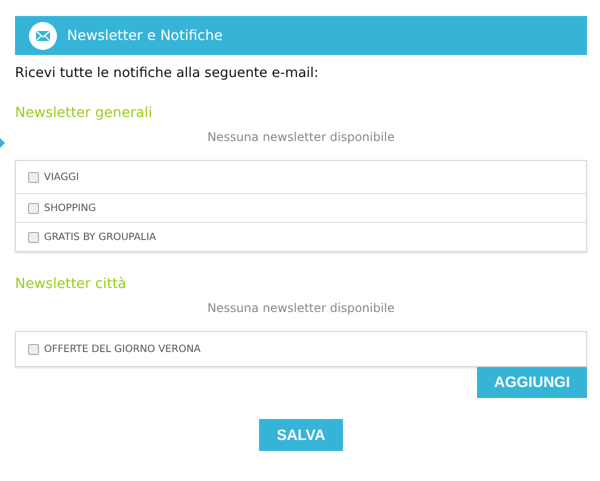 The width and height of the screenshot is (600, 481). Describe the element at coordinates (84, 113) in the screenshot. I see `section-title: Newsletter generali` at that location.